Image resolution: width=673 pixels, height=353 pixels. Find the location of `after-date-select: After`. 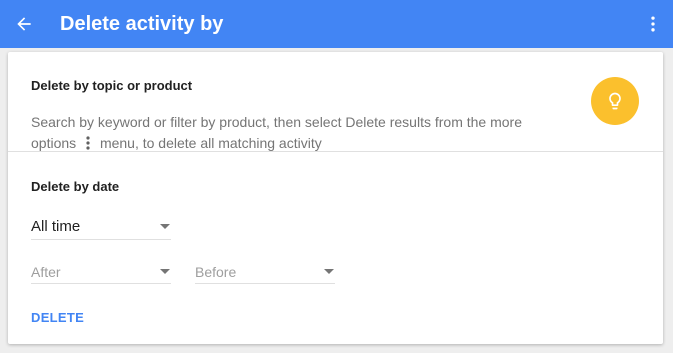

after-date-select: After is located at coordinates (101, 272).